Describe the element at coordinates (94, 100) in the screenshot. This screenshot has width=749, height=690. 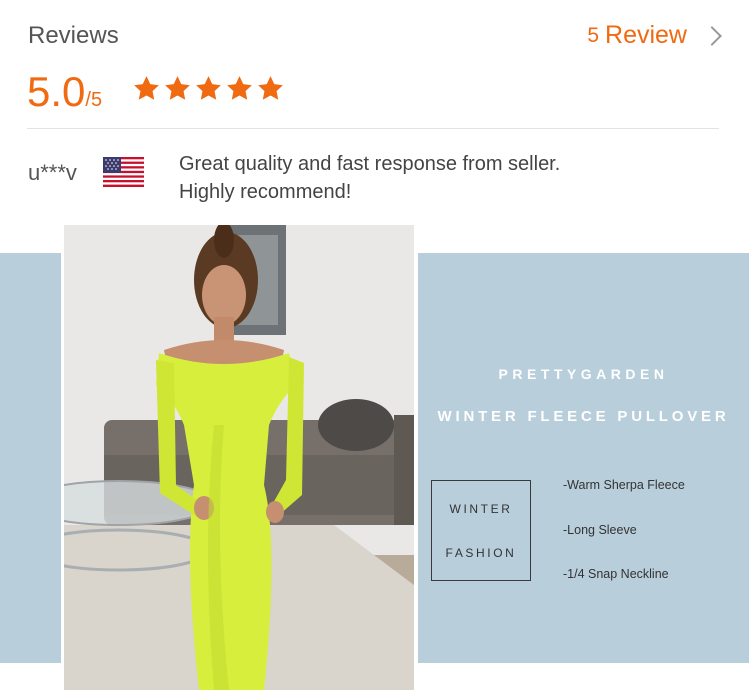
I see `rating-max: /5` at that location.